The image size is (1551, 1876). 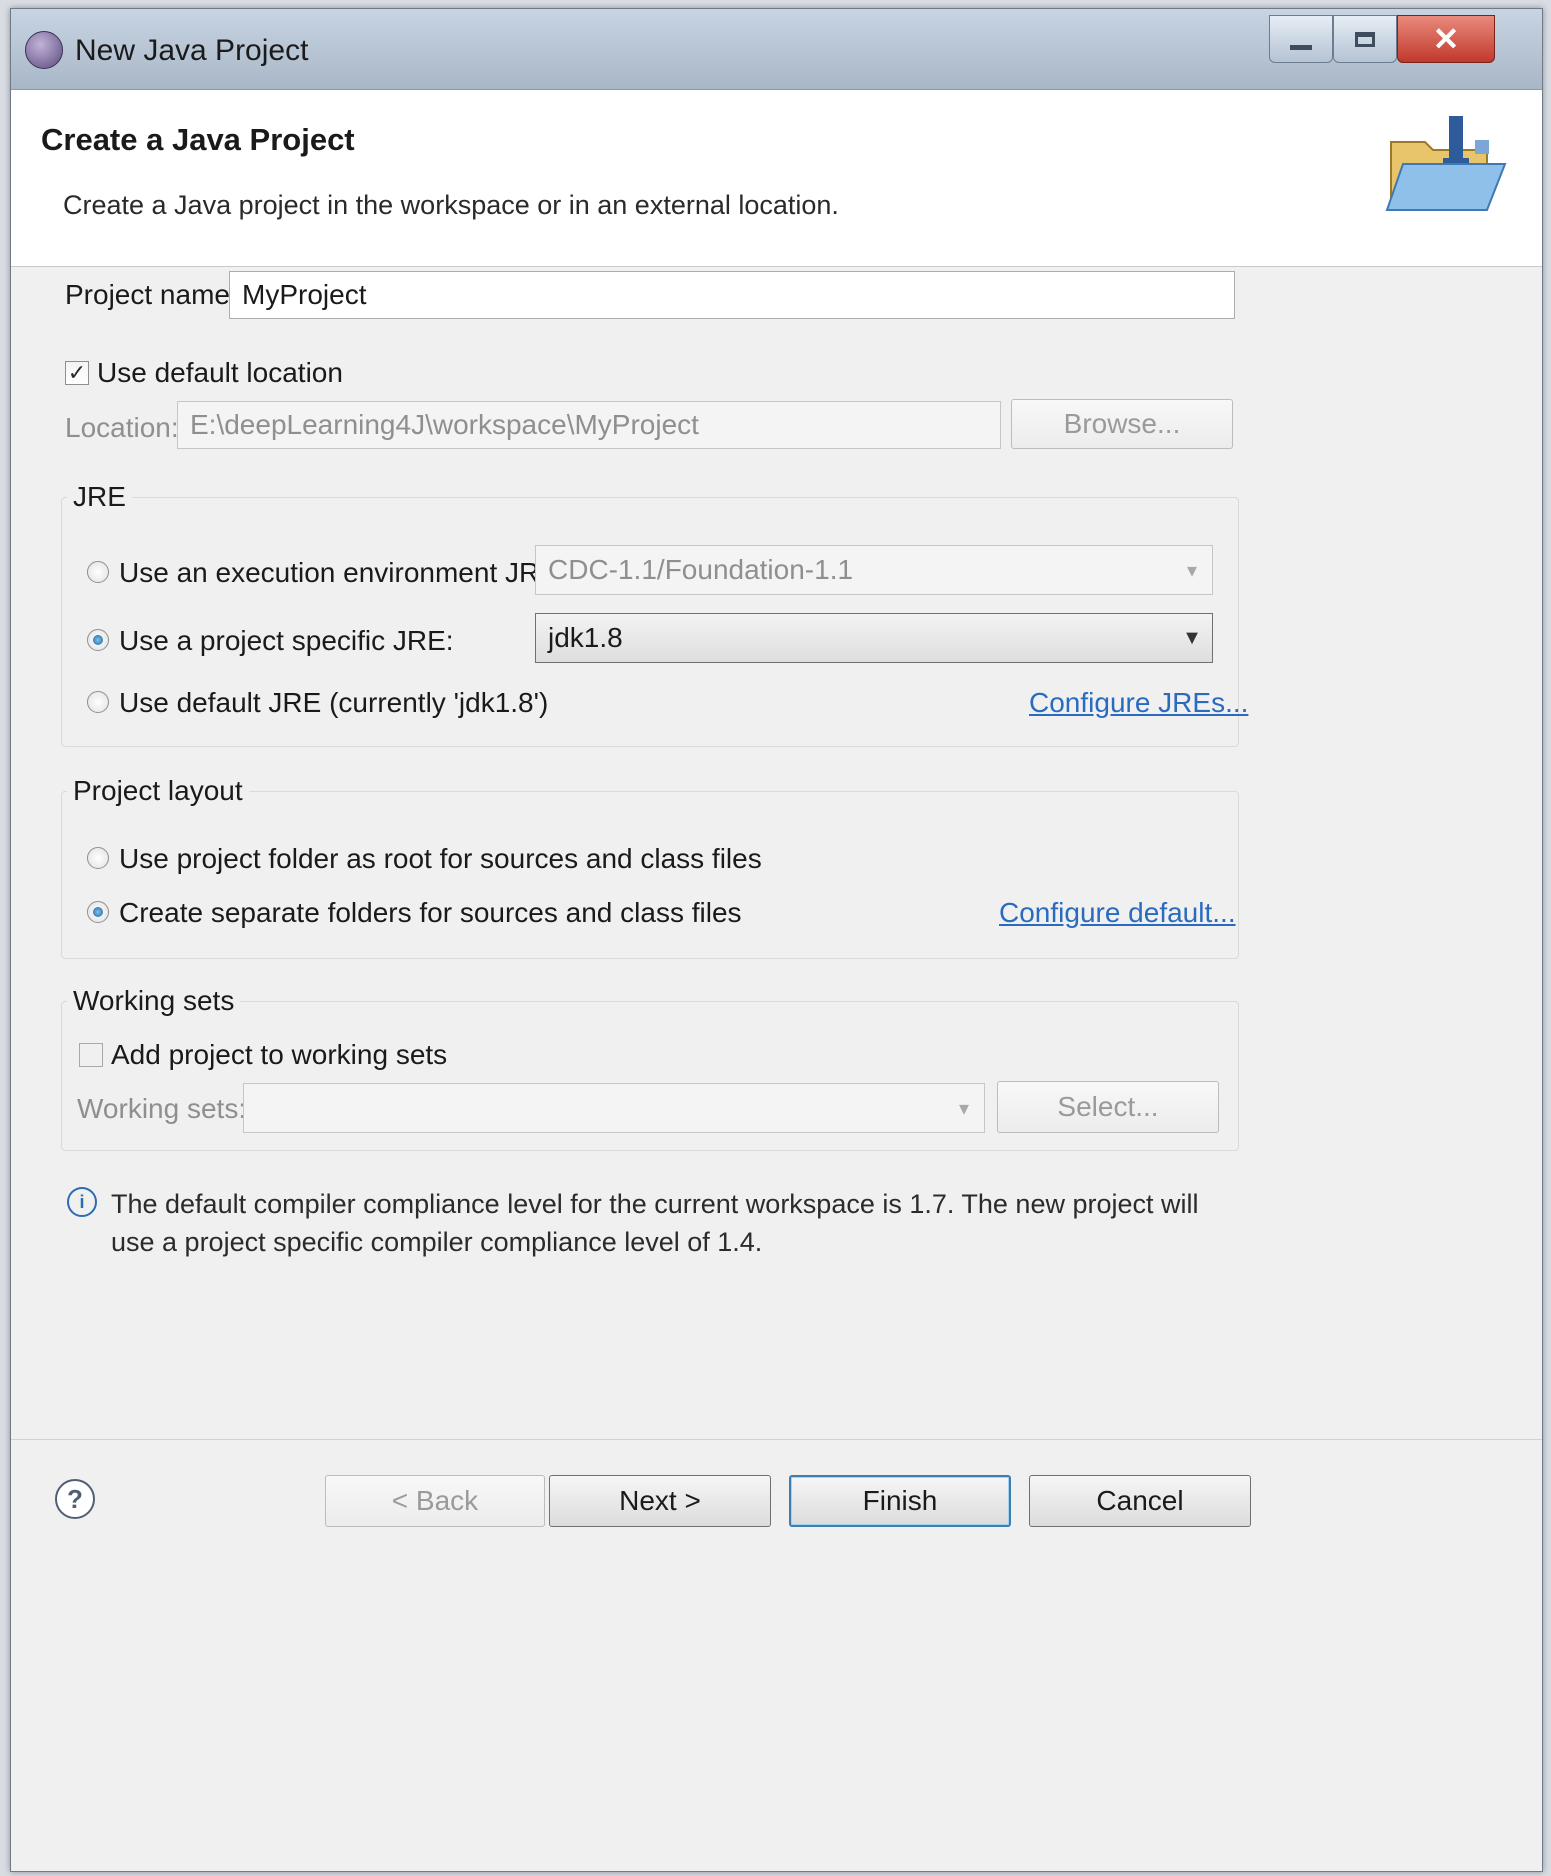 What do you see at coordinates (99, 497) in the screenshot?
I see `jre-group-label: JRE` at bounding box center [99, 497].